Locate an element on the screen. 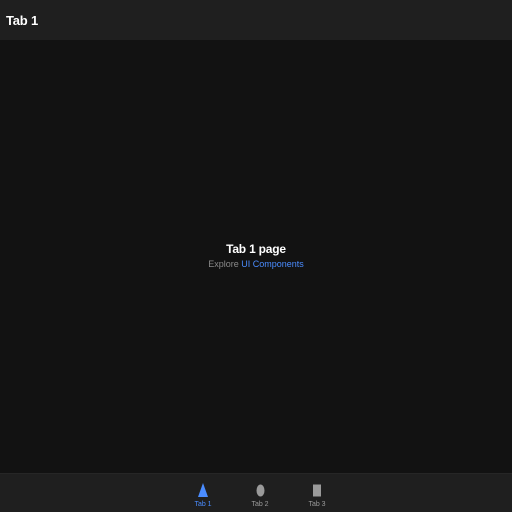 The image size is (512, 512). tab-2: Tab 2 is located at coordinates (260, 493).